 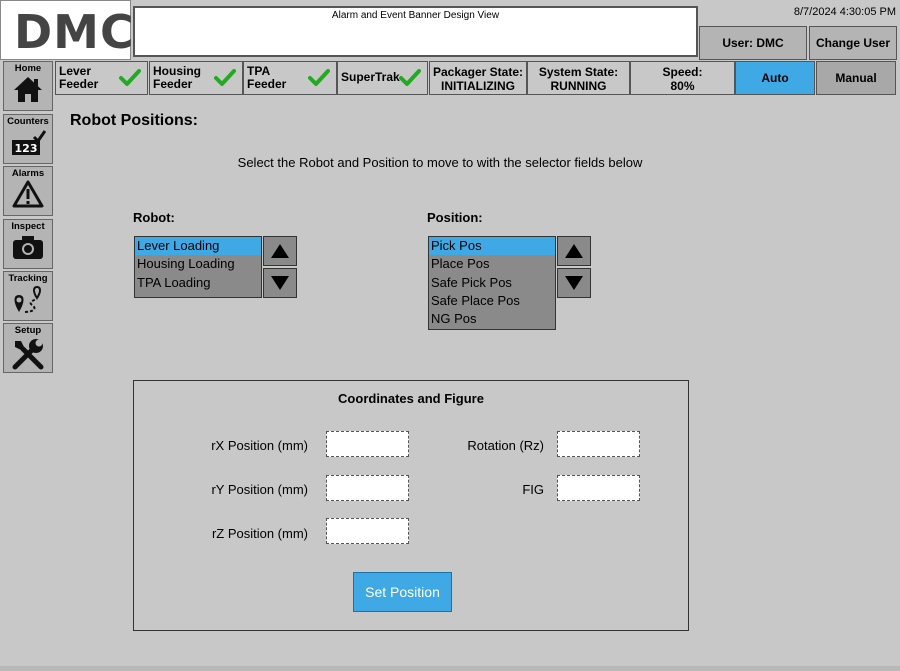 What do you see at coordinates (415, 15) in the screenshot?
I see `banner-text: Alarm and Event Banner Design View` at bounding box center [415, 15].